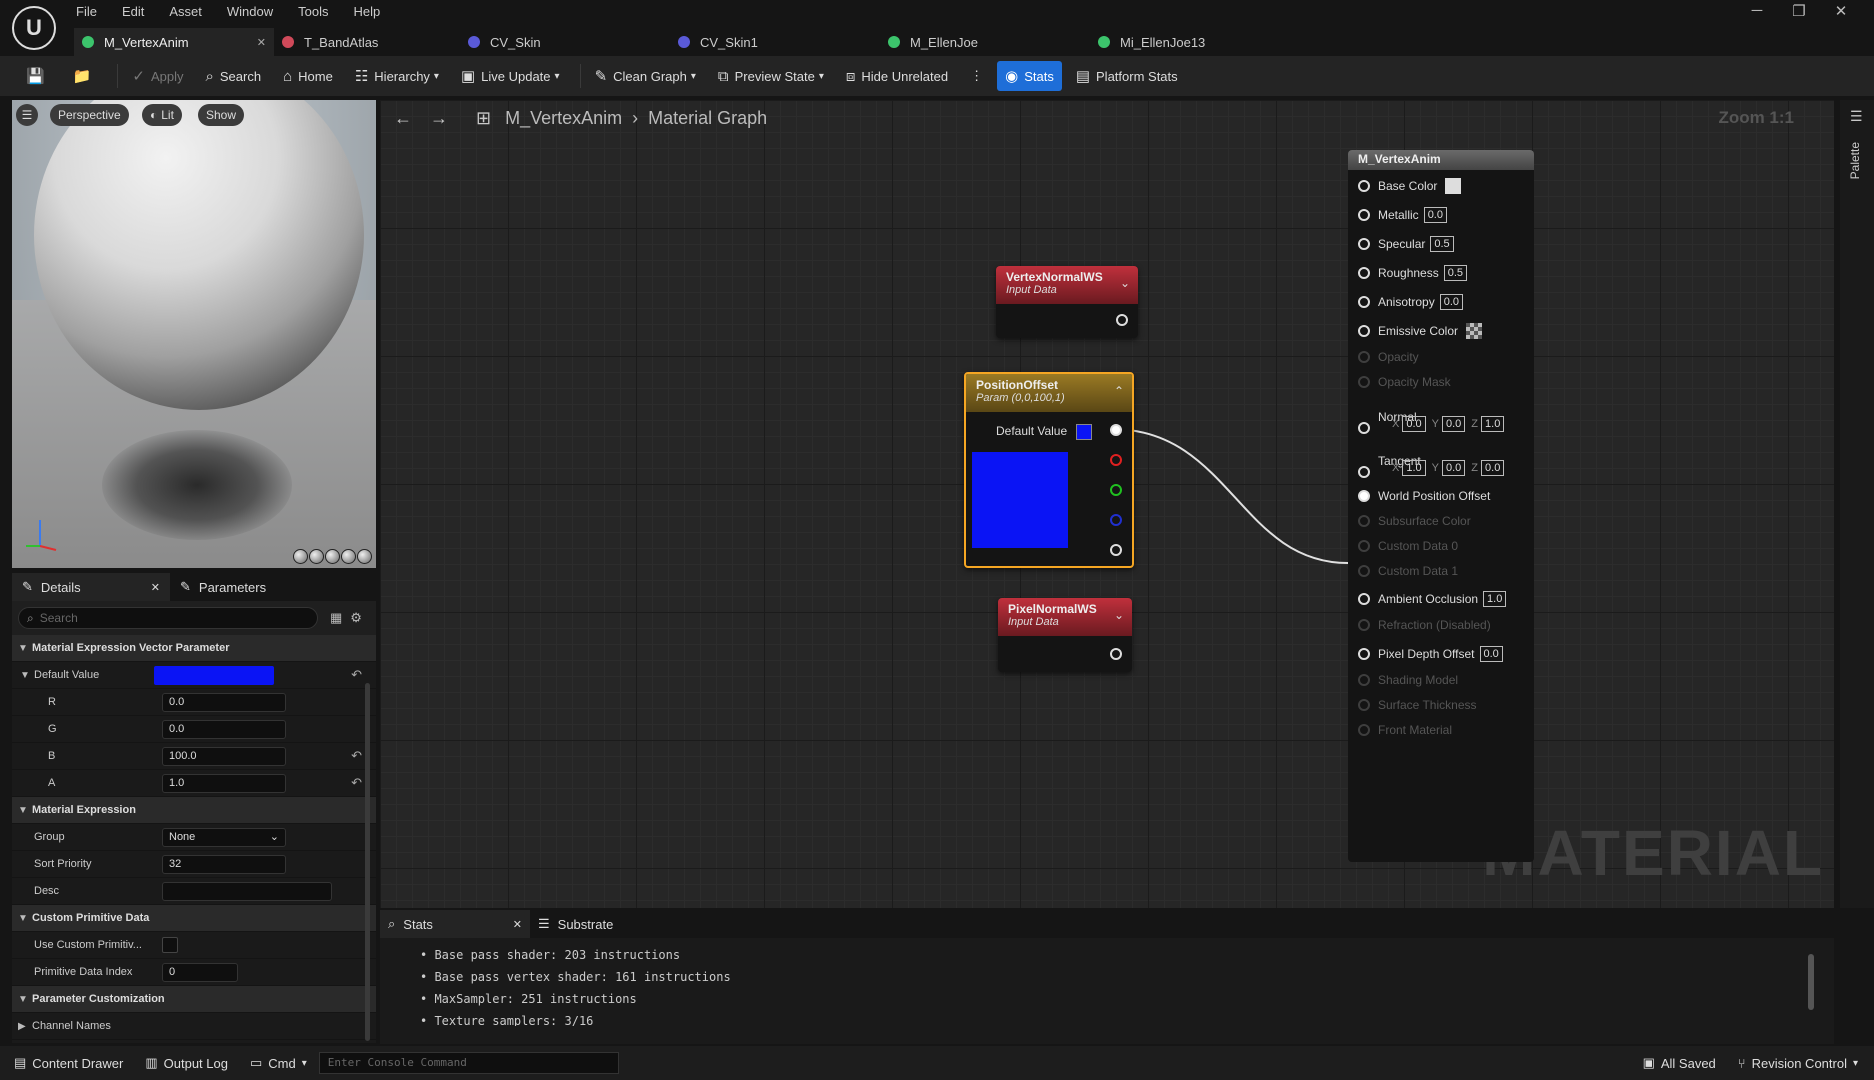 Image resolution: width=1874 pixels, height=1080 pixels. What do you see at coordinates (1811, 982) in the screenshot?
I see `stats-scrollbar` at bounding box center [1811, 982].